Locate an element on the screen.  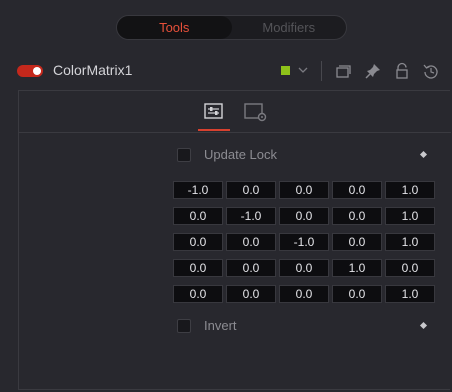
tab-tools: Tools is located at coordinates (174, 27).